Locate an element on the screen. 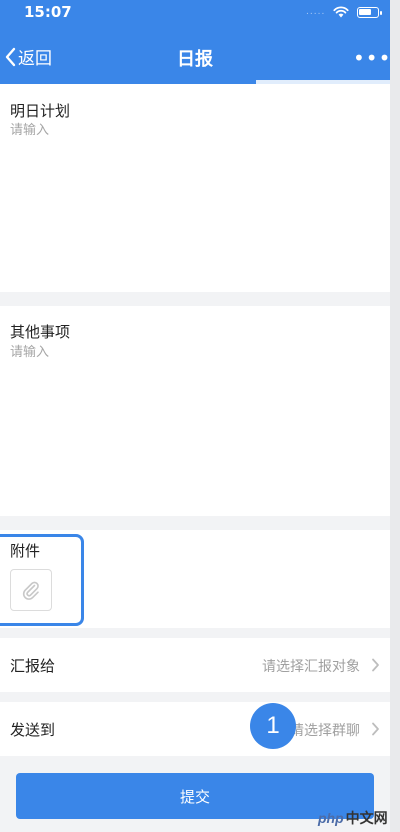  header-bar: 15:07 ..... 返回 日报 ••• is located at coordinates (195, 42).